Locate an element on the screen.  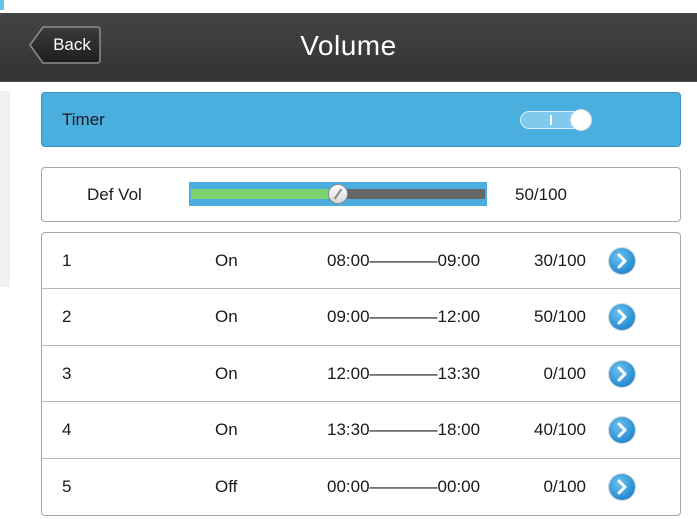
row-number: 1 is located at coordinates (67, 260).